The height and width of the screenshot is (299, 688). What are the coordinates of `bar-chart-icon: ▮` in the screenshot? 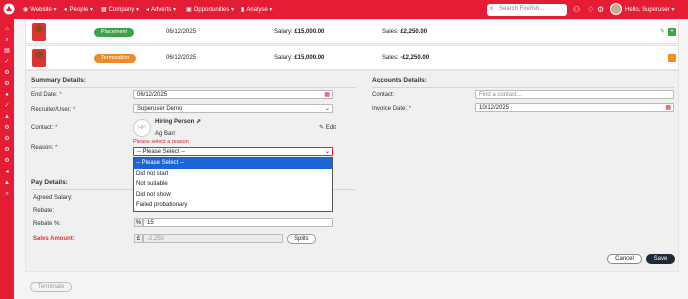 It's located at (243, 10).